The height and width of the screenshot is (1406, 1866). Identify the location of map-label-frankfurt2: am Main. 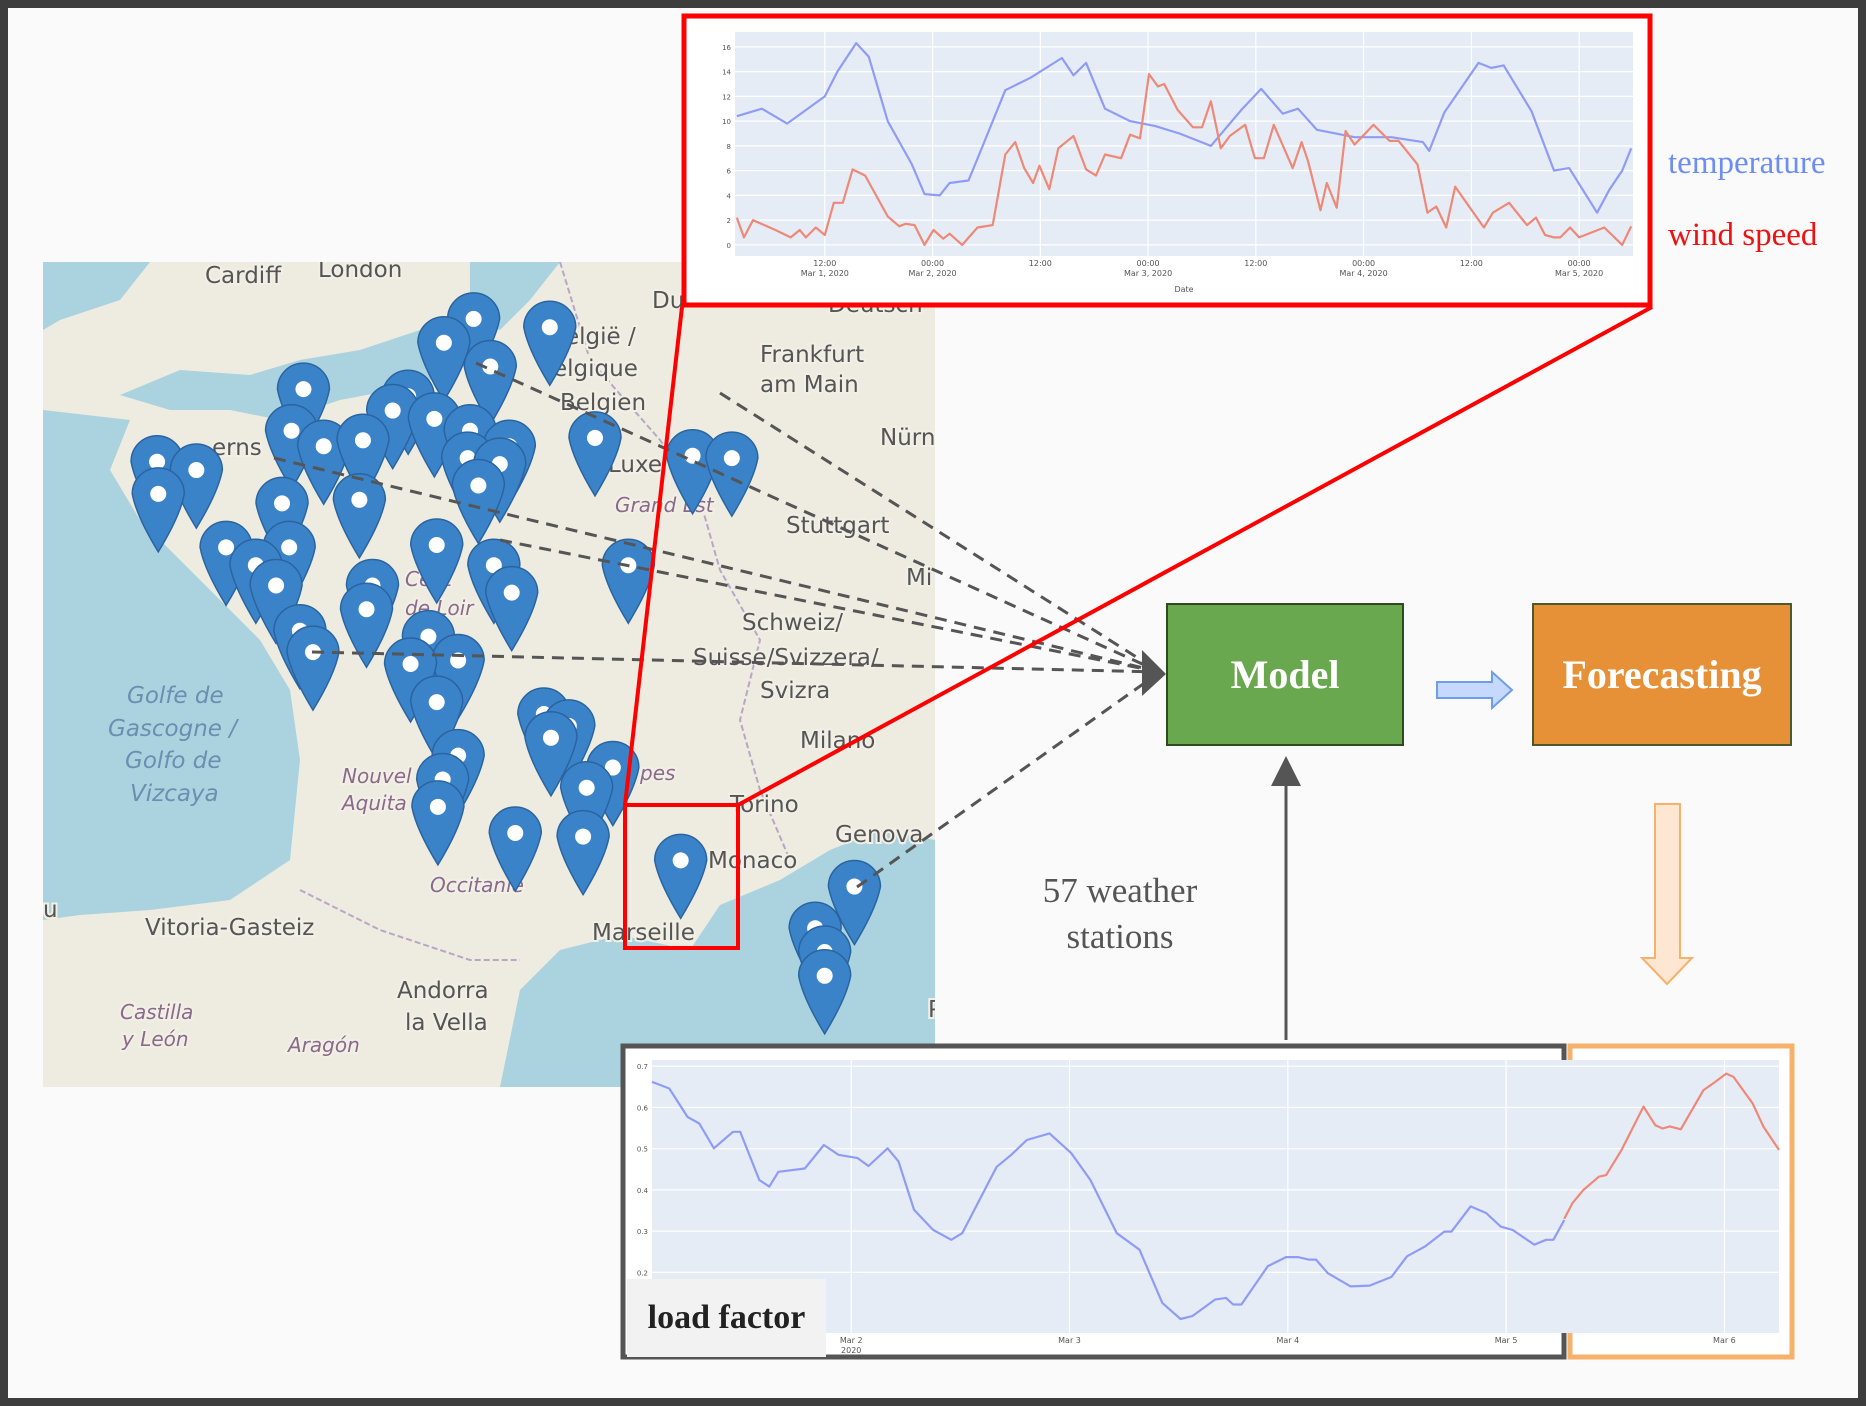
(809, 385).